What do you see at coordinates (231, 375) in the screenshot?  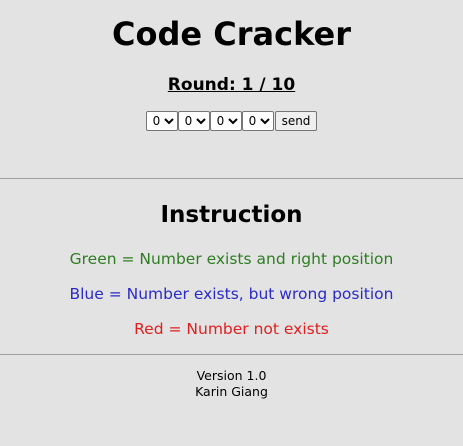 I see `version-text: Version 1.0` at bounding box center [231, 375].